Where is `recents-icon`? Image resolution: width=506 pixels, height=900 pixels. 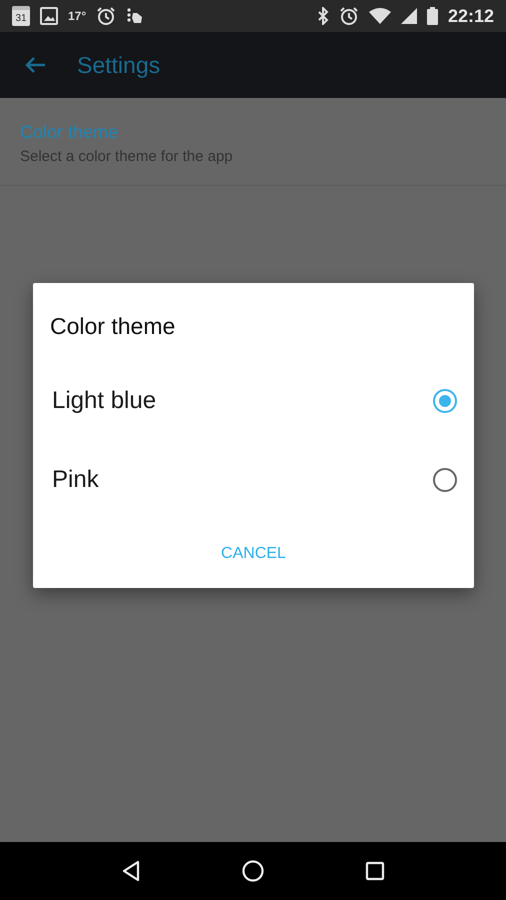
recents-icon is located at coordinates (375, 871).